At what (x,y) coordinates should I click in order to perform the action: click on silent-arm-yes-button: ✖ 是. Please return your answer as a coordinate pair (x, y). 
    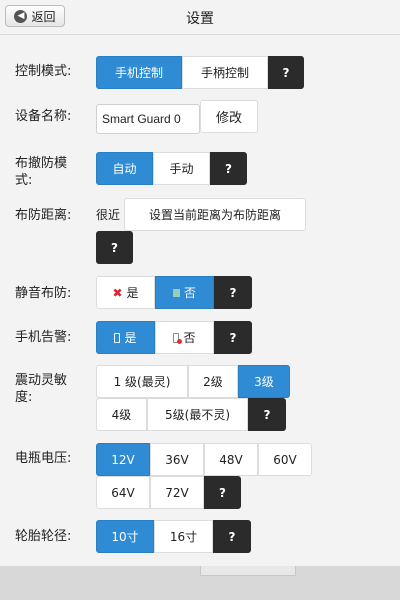
    Looking at the image, I should click on (125, 292).